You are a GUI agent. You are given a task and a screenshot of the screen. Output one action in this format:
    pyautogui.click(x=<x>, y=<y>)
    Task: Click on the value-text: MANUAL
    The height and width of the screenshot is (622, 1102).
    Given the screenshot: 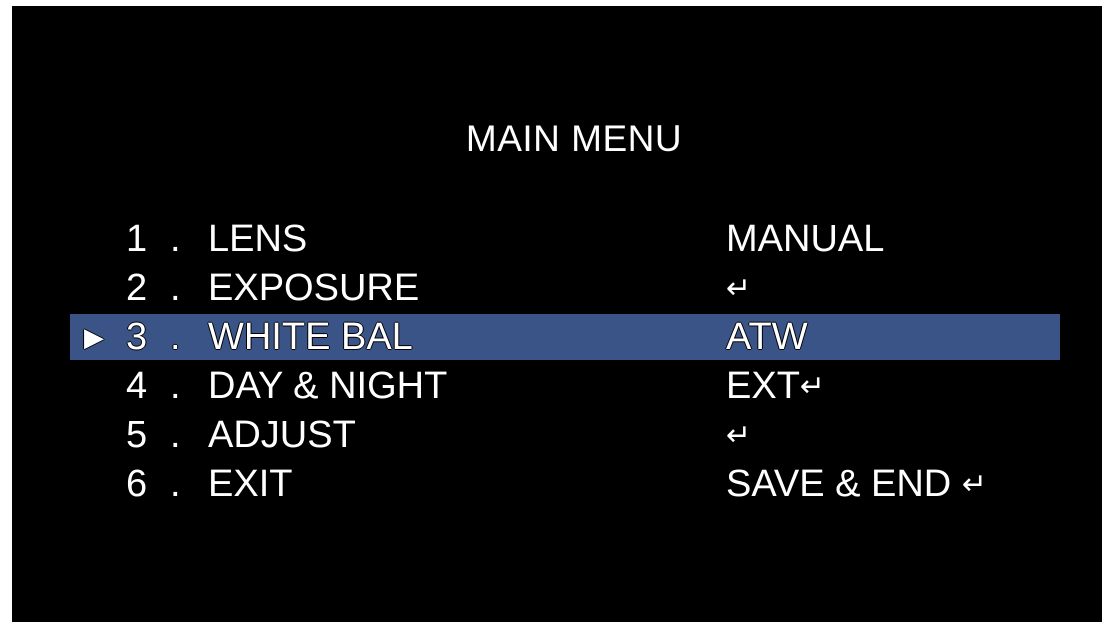 What is the action you would take?
    pyautogui.click(x=805, y=239)
    